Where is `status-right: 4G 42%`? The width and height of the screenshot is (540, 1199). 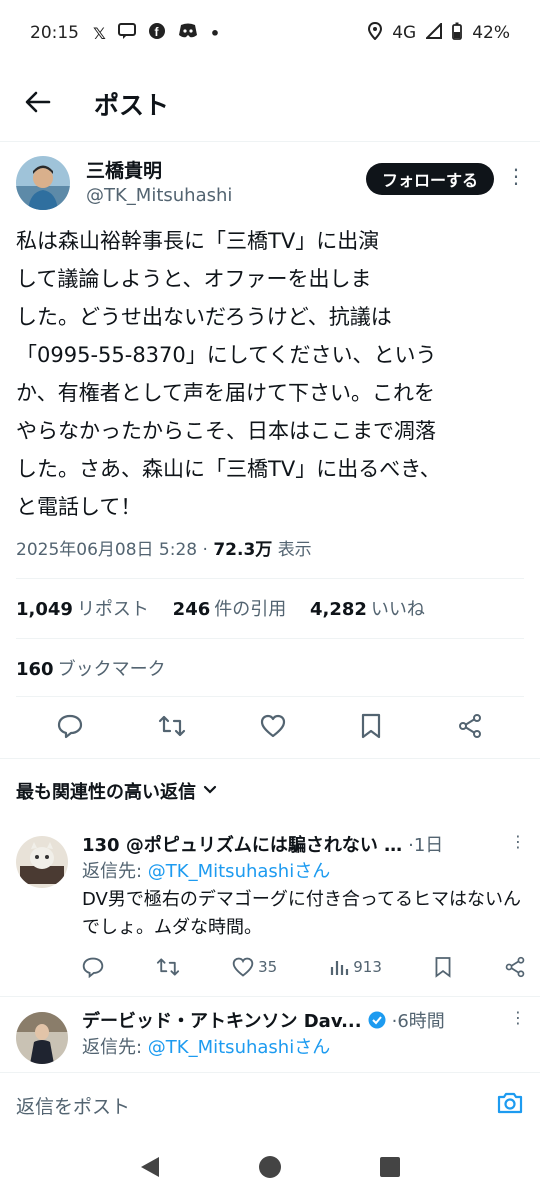 status-right: 4G 42% is located at coordinates (439, 33).